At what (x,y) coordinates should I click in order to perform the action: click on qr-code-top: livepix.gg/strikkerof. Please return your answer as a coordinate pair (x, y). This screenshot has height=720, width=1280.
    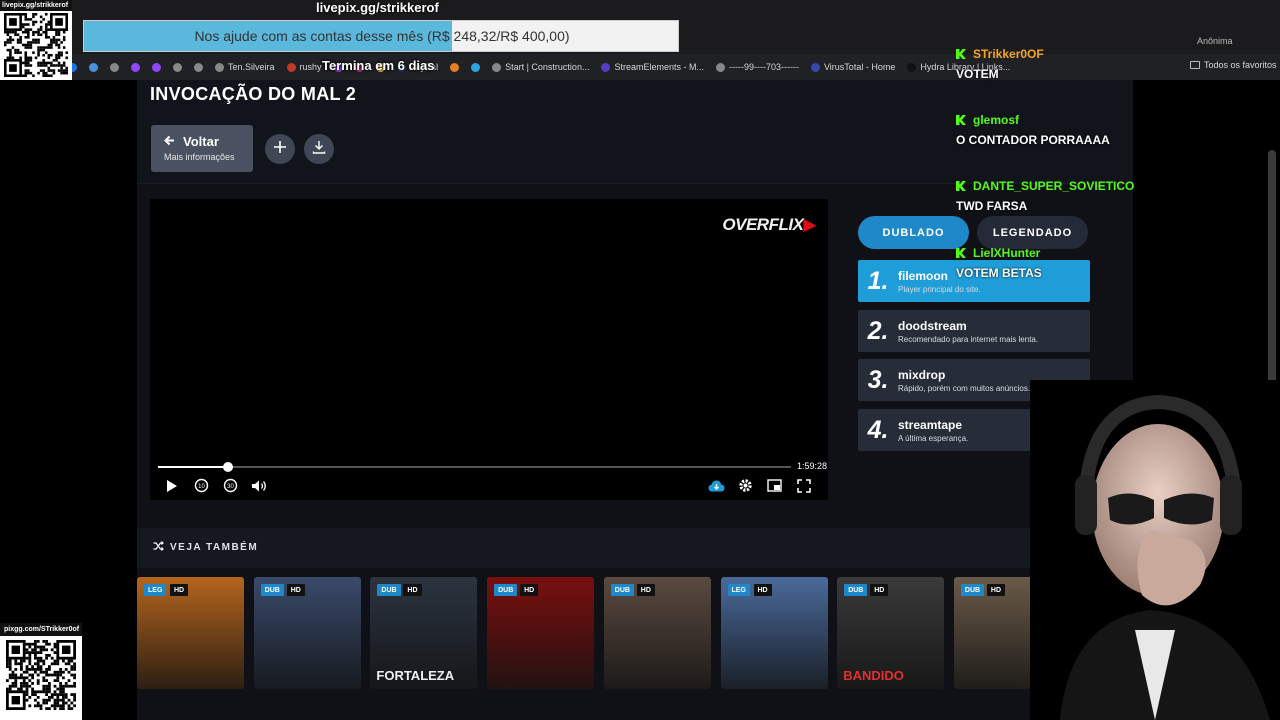
    Looking at the image, I should click on (36, 40).